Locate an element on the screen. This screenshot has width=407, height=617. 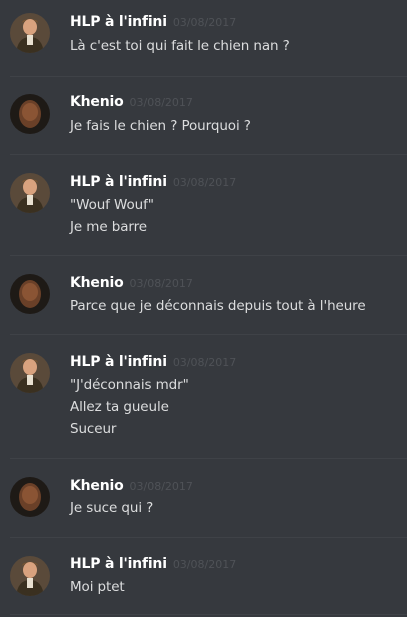
message-text: Je suce qui ? is located at coordinates (112, 508).